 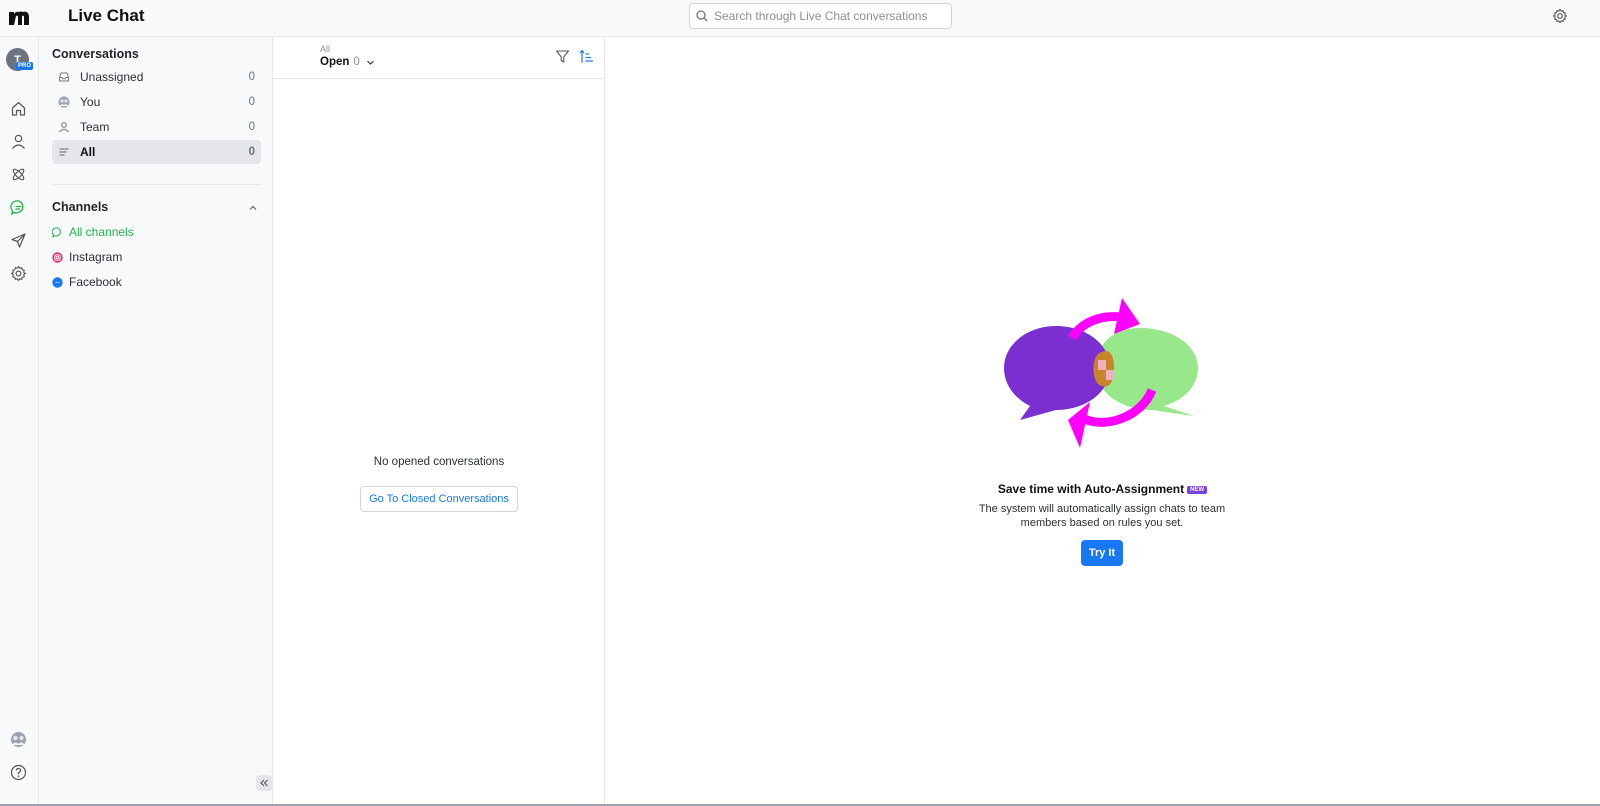 What do you see at coordinates (356, 62) in the screenshot?
I see `status-count: 0` at bounding box center [356, 62].